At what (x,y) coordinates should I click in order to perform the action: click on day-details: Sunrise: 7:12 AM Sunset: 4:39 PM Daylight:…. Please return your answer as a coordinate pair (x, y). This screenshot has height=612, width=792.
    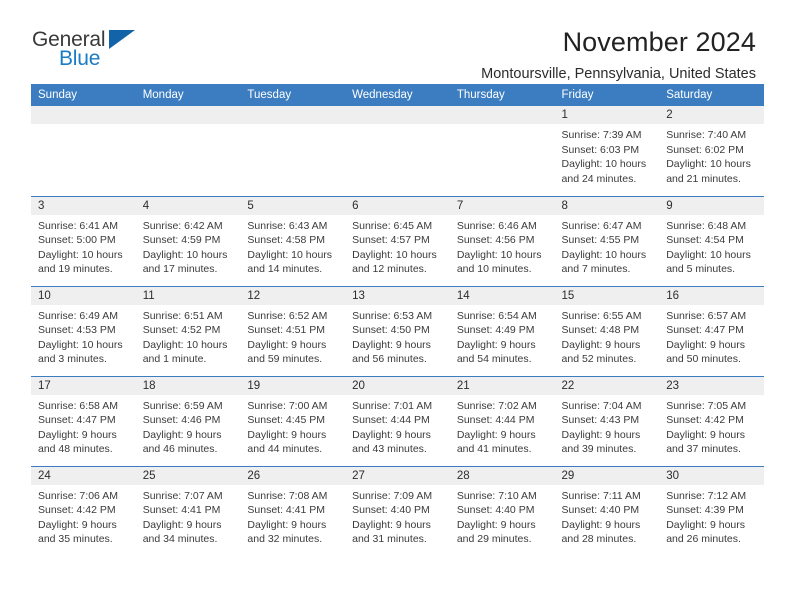
    Looking at the image, I should click on (711, 516).